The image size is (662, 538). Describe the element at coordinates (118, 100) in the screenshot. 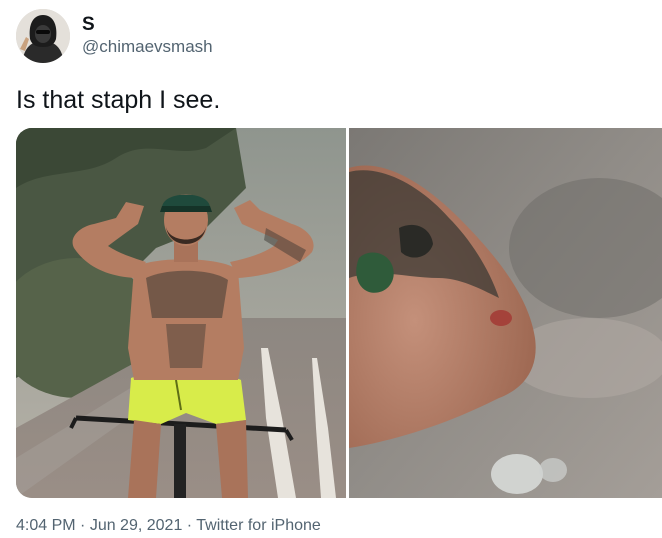

I see `tweet-text: Is that staph I see.` at that location.